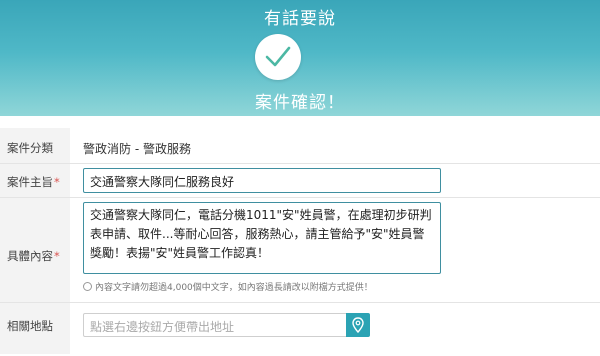 This screenshot has height=356, width=600. Describe the element at coordinates (137, 149) in the screenshot. I see `category-value: 警政消防 - 警政服務` at that location.